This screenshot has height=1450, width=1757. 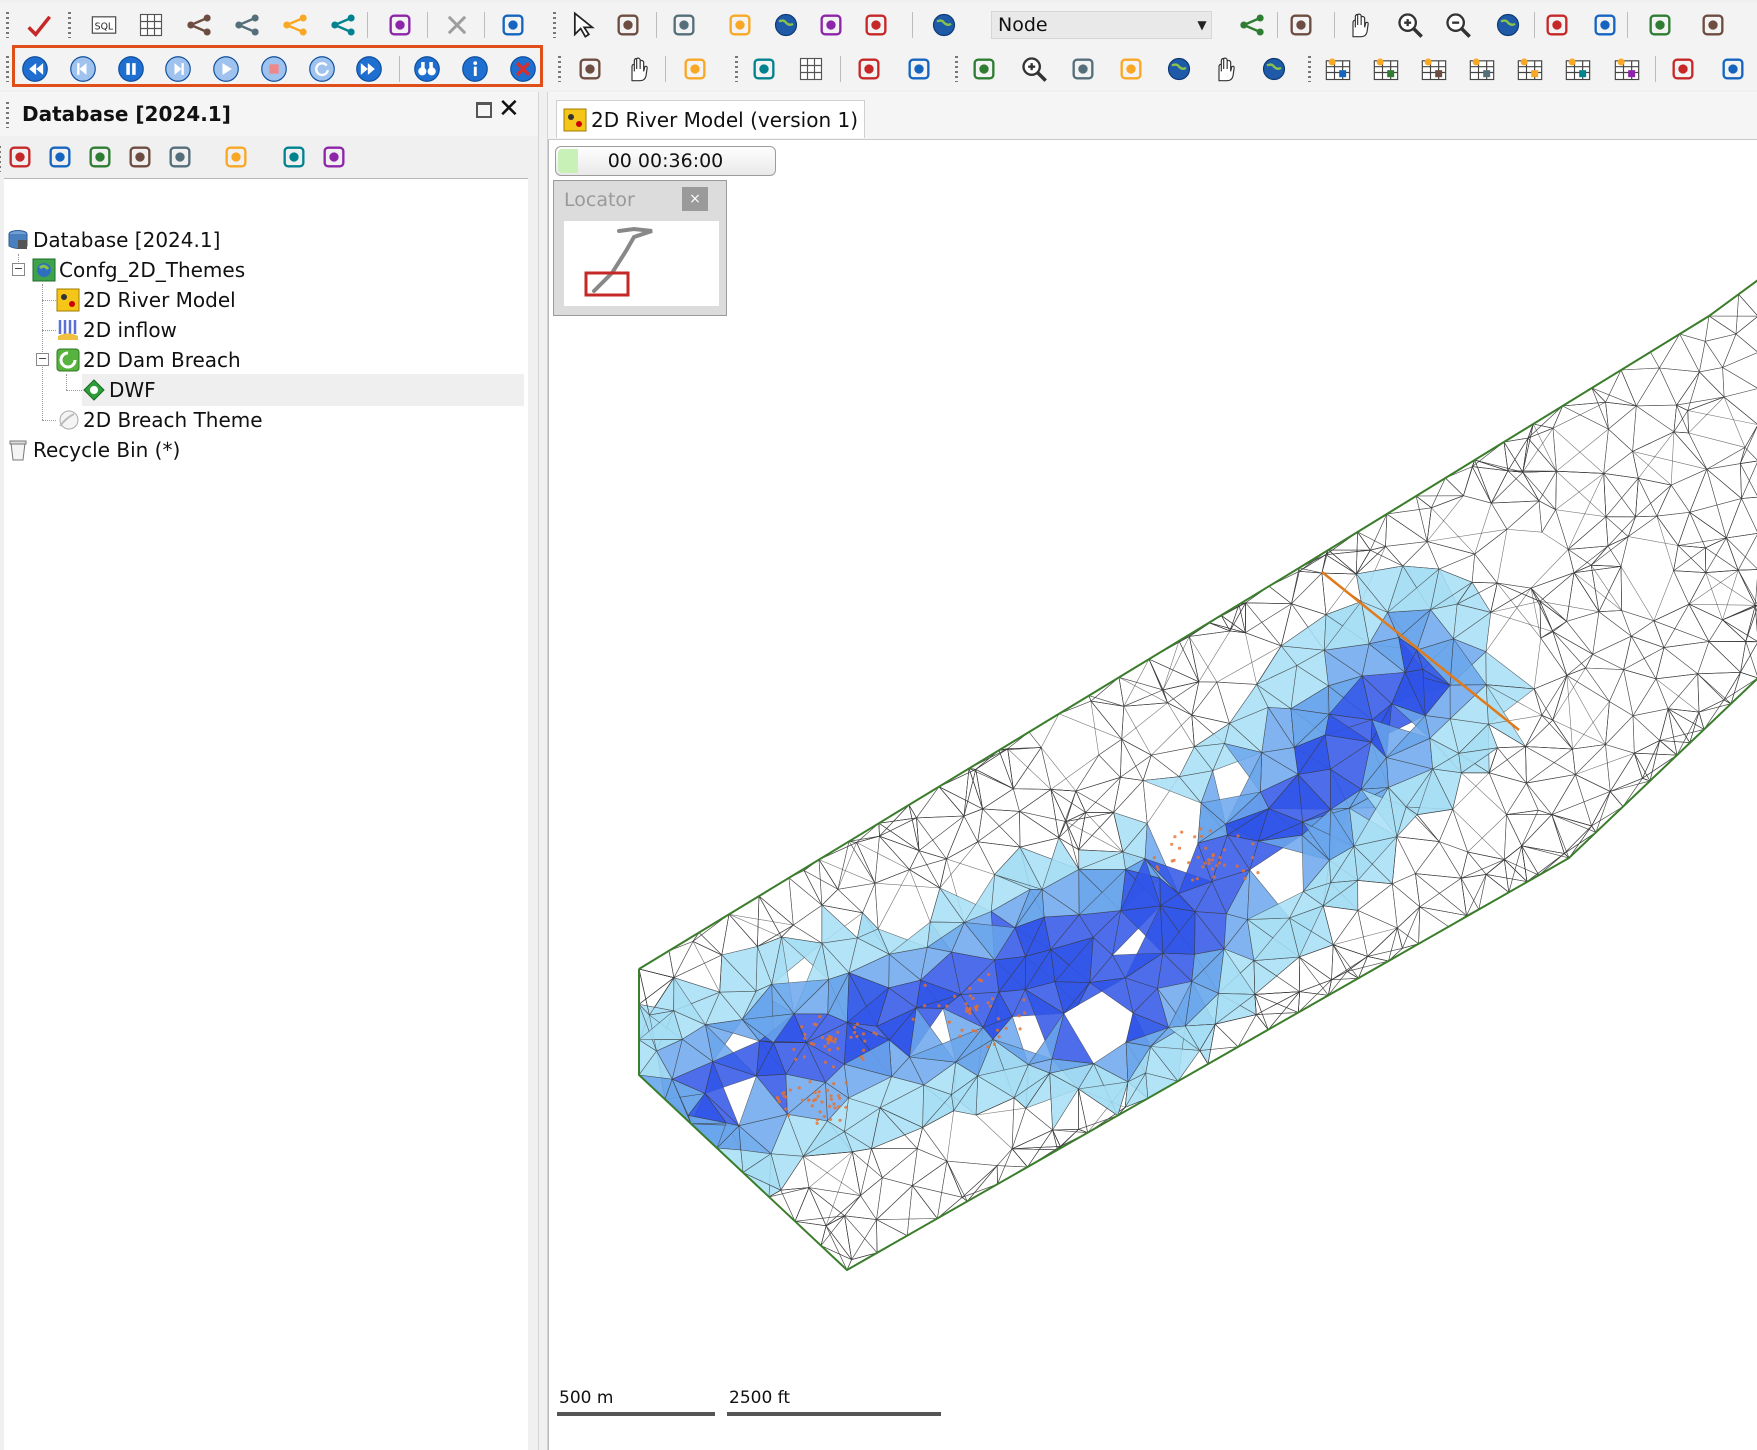 What do you see at coordinates (1713, 25) in the screenshot?
I see `split-button` at bounding box center [1713, 25].